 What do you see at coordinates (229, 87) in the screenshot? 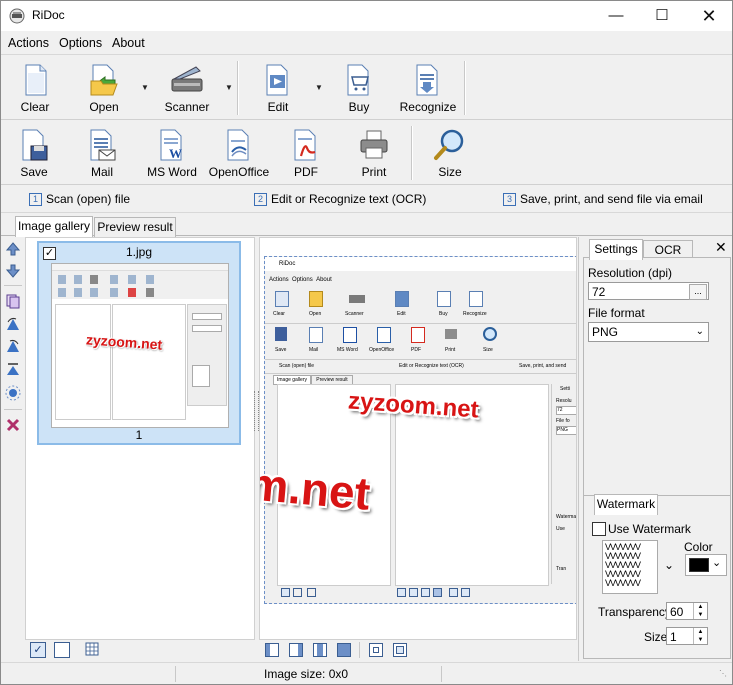
I see `scanner-dropdown-arrow: ▼` at bounding box center [229, 87].